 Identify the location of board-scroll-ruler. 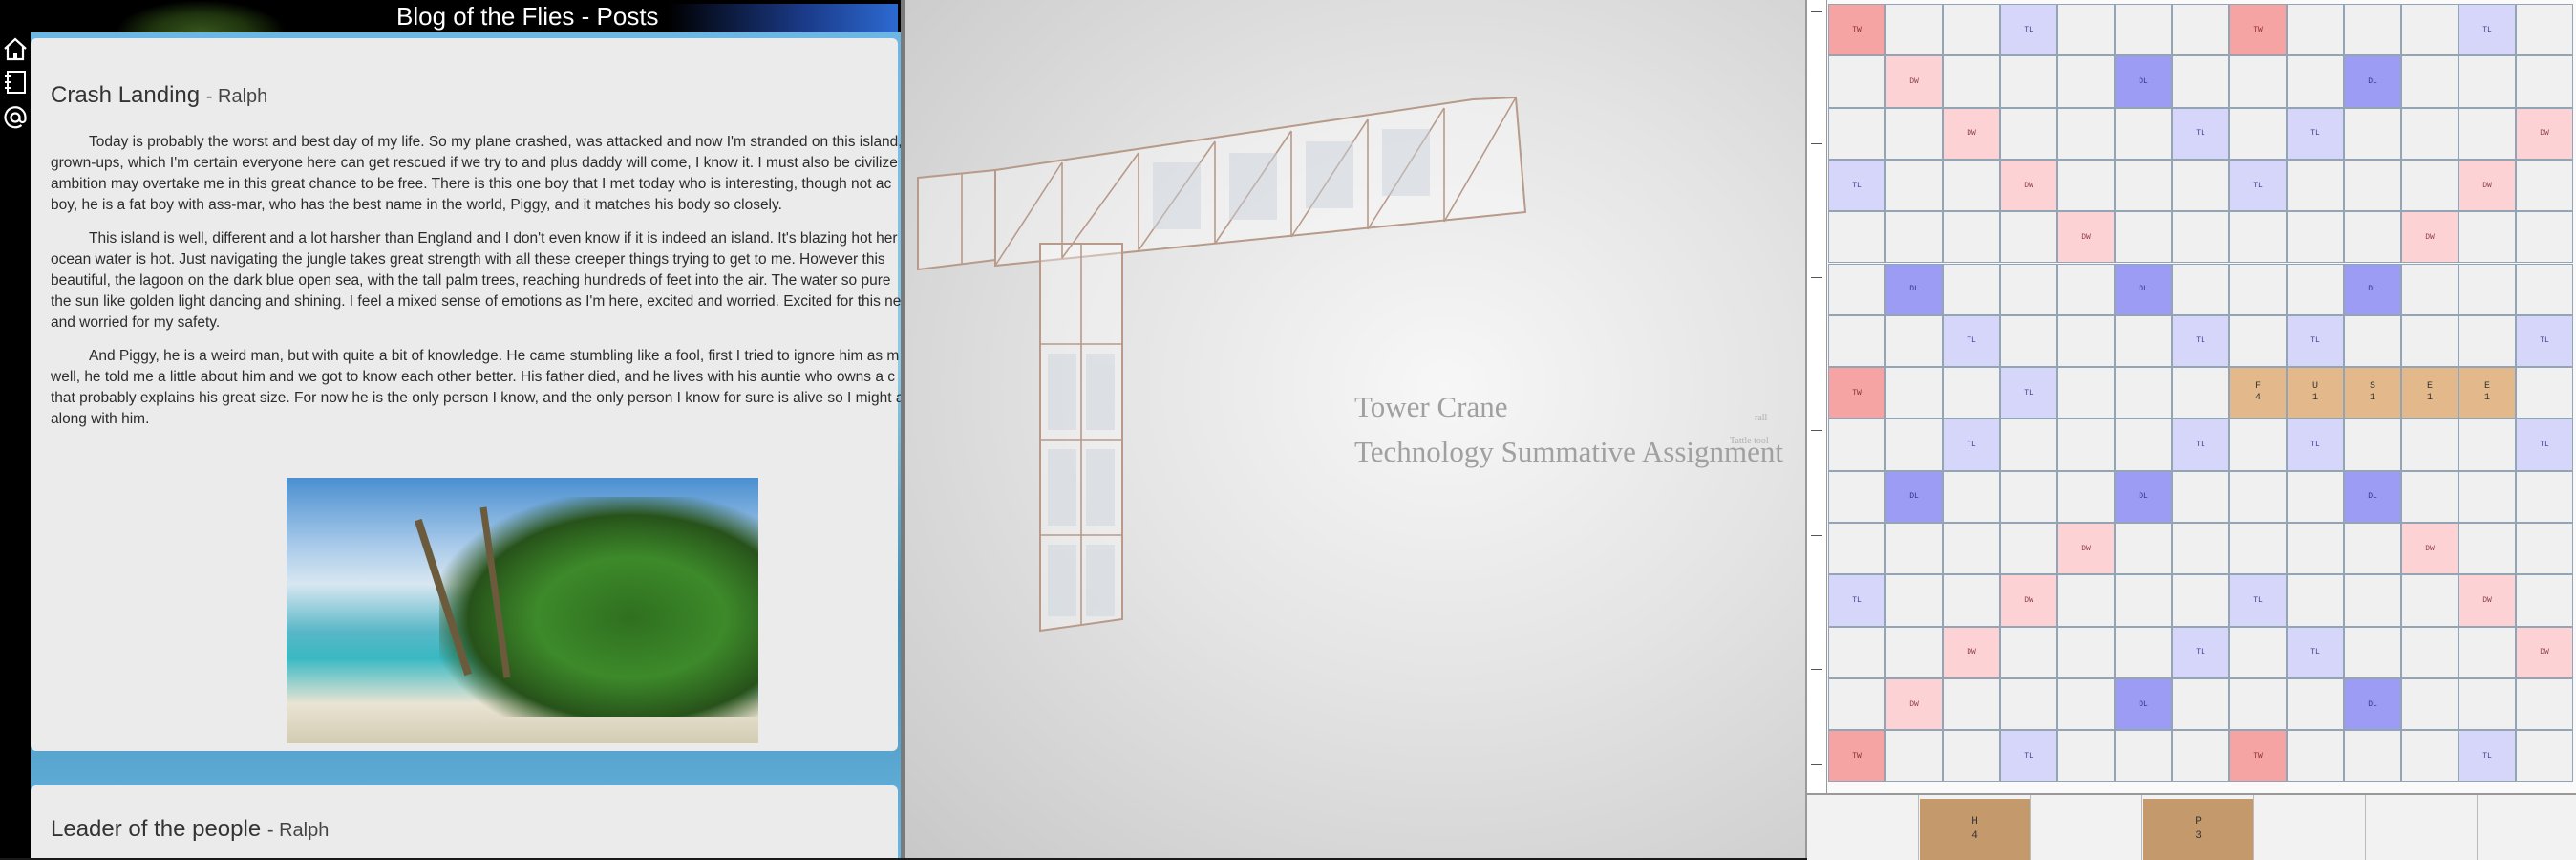
(1817, 397).